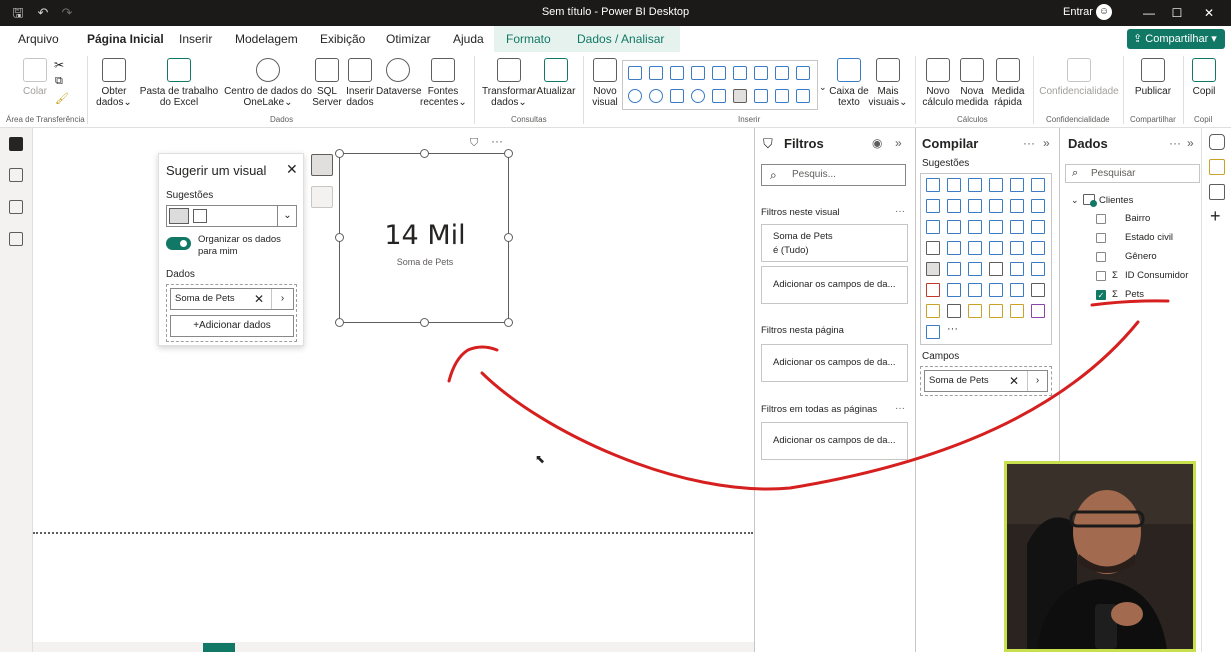 The width and height of the screenshot is (1231, 652). What do you see at coordinates (59, 81) in the screenshot?
I see `copy-icon: ⧉` at bounding box center [59, 81].